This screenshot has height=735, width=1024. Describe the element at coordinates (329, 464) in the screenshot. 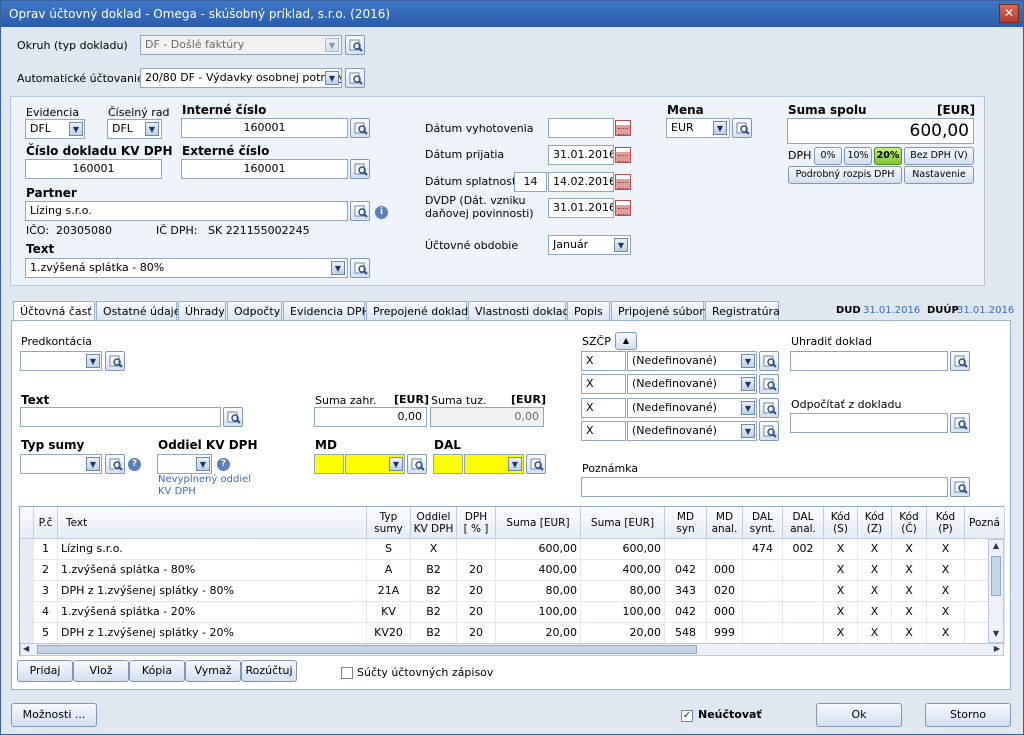

I see `md-syn-input` at that location.